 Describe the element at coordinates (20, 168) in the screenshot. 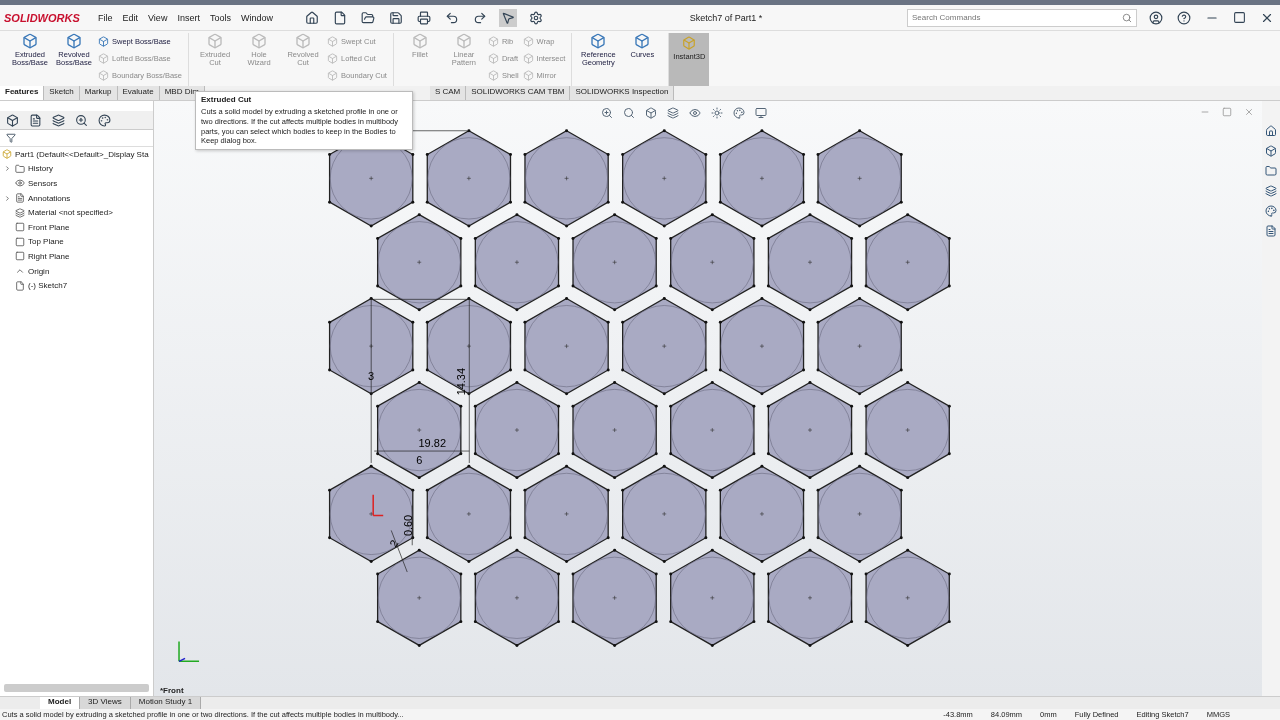

I see `folder-icon` at that location.